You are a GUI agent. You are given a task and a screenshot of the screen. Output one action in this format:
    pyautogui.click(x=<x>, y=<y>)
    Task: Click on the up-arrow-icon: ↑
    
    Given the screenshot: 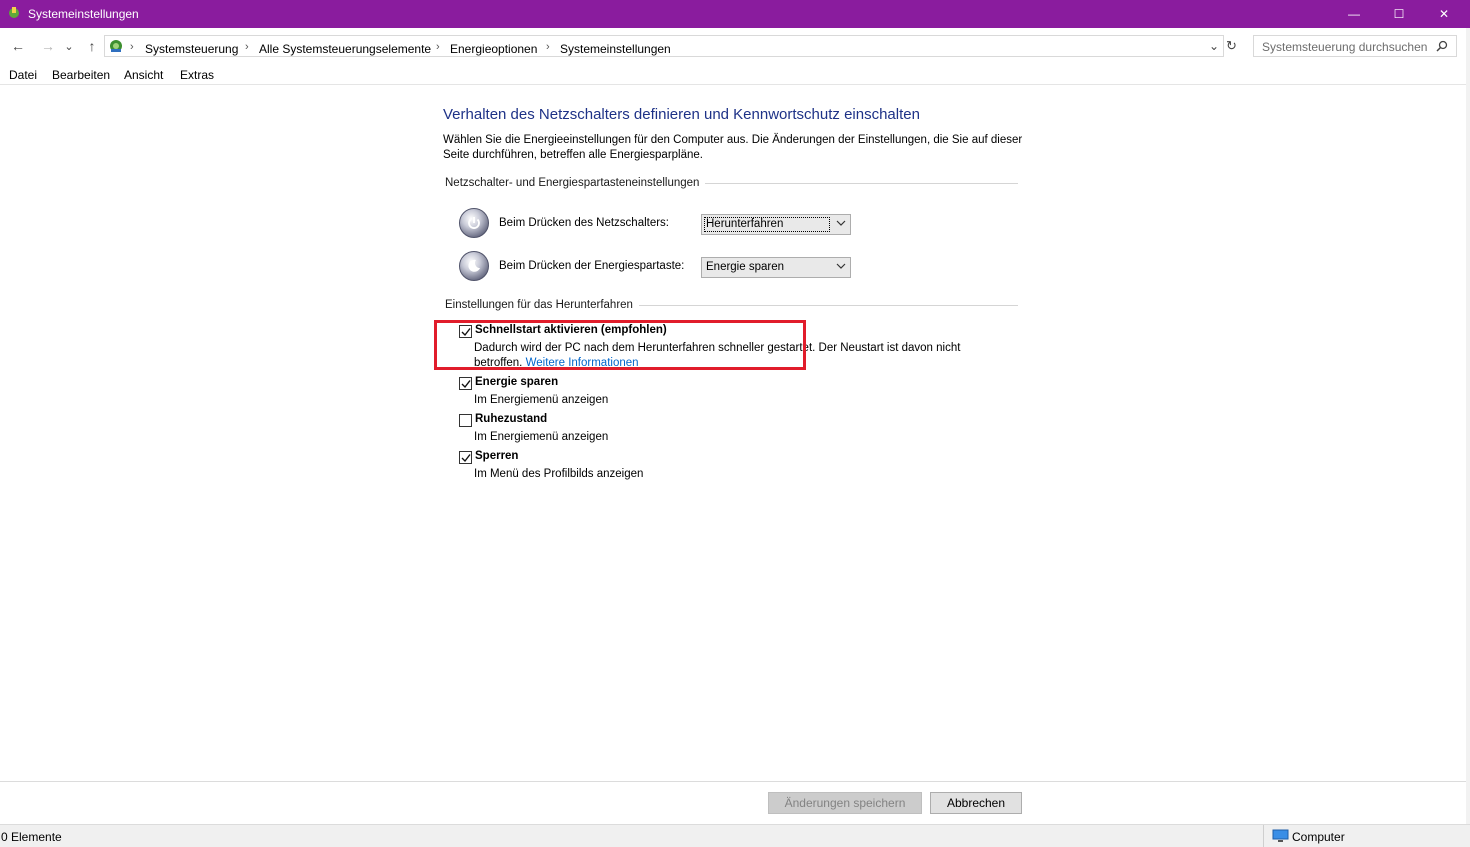 What is the action you would take?
    pyautogui.click(x=92, y=46)
    